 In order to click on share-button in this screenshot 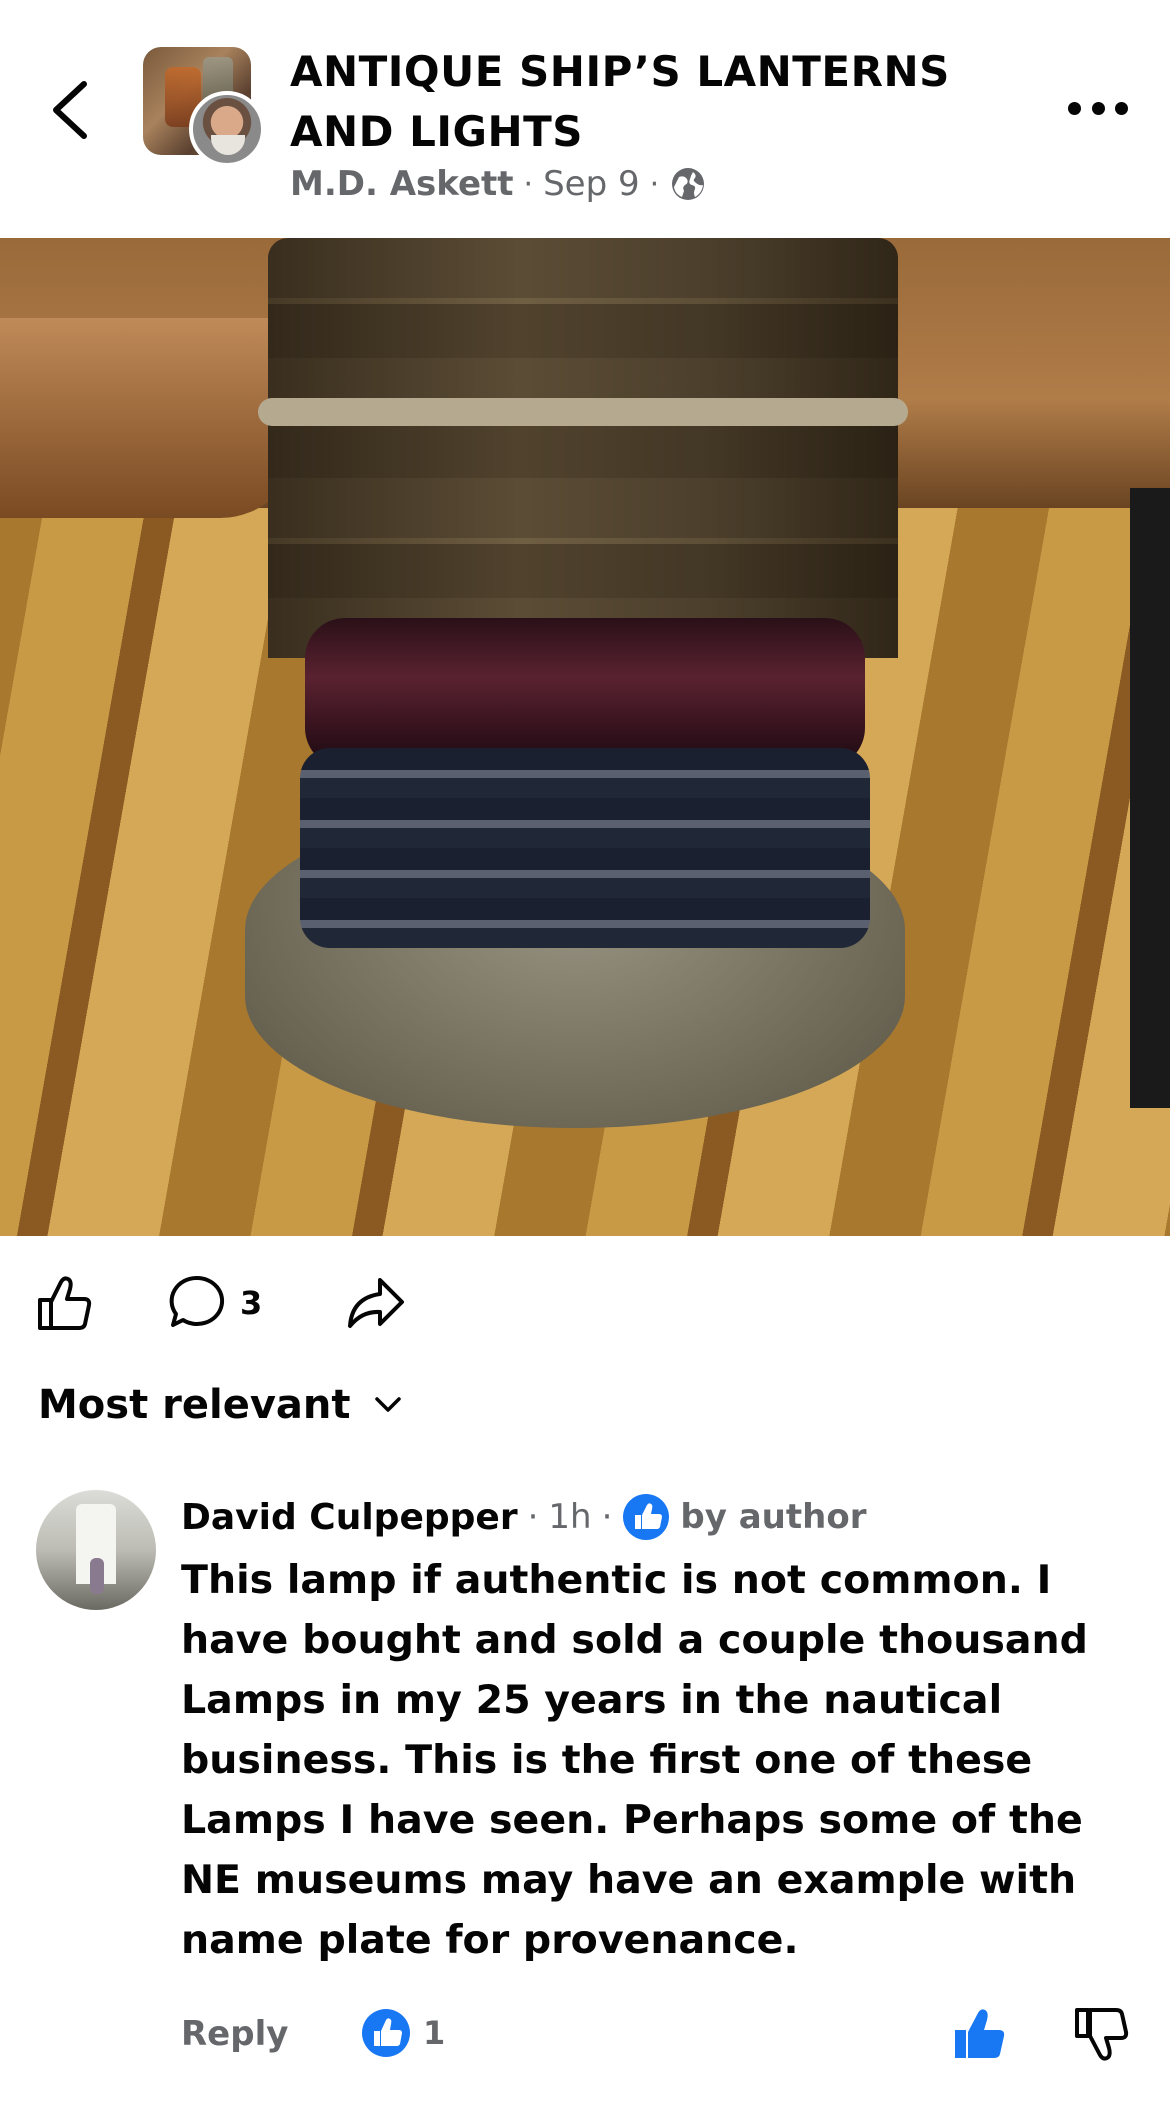, I will do `click(376, 1303)`.